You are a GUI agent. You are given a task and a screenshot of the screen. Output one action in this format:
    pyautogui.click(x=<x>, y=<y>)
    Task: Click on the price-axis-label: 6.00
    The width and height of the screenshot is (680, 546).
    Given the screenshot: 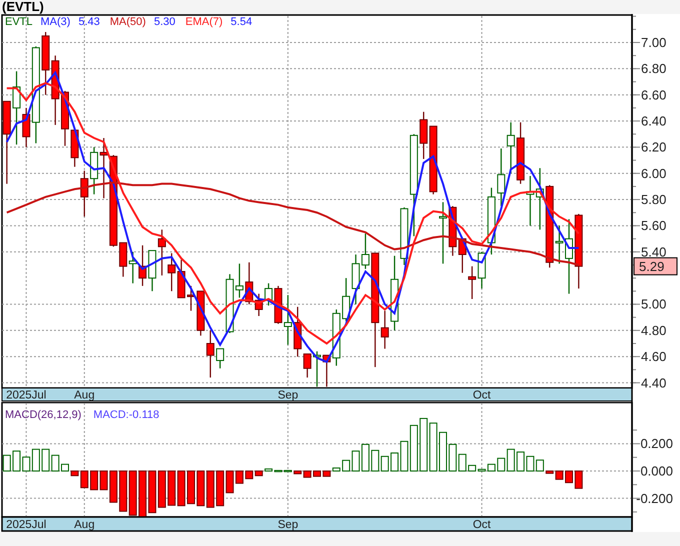 What is the action you would take?
    pyautogui.click(x=653, y=173)
    